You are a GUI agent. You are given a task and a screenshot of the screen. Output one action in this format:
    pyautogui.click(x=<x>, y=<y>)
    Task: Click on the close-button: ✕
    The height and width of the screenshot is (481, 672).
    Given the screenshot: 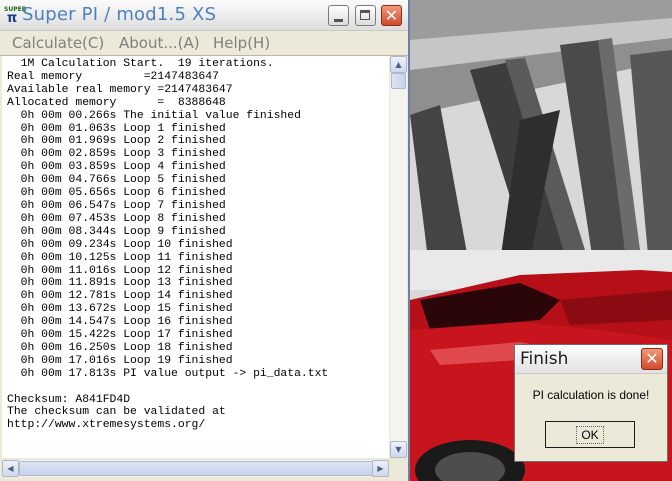 What is the action you would take?
    pyautogui.click(x=391, y=15)
    